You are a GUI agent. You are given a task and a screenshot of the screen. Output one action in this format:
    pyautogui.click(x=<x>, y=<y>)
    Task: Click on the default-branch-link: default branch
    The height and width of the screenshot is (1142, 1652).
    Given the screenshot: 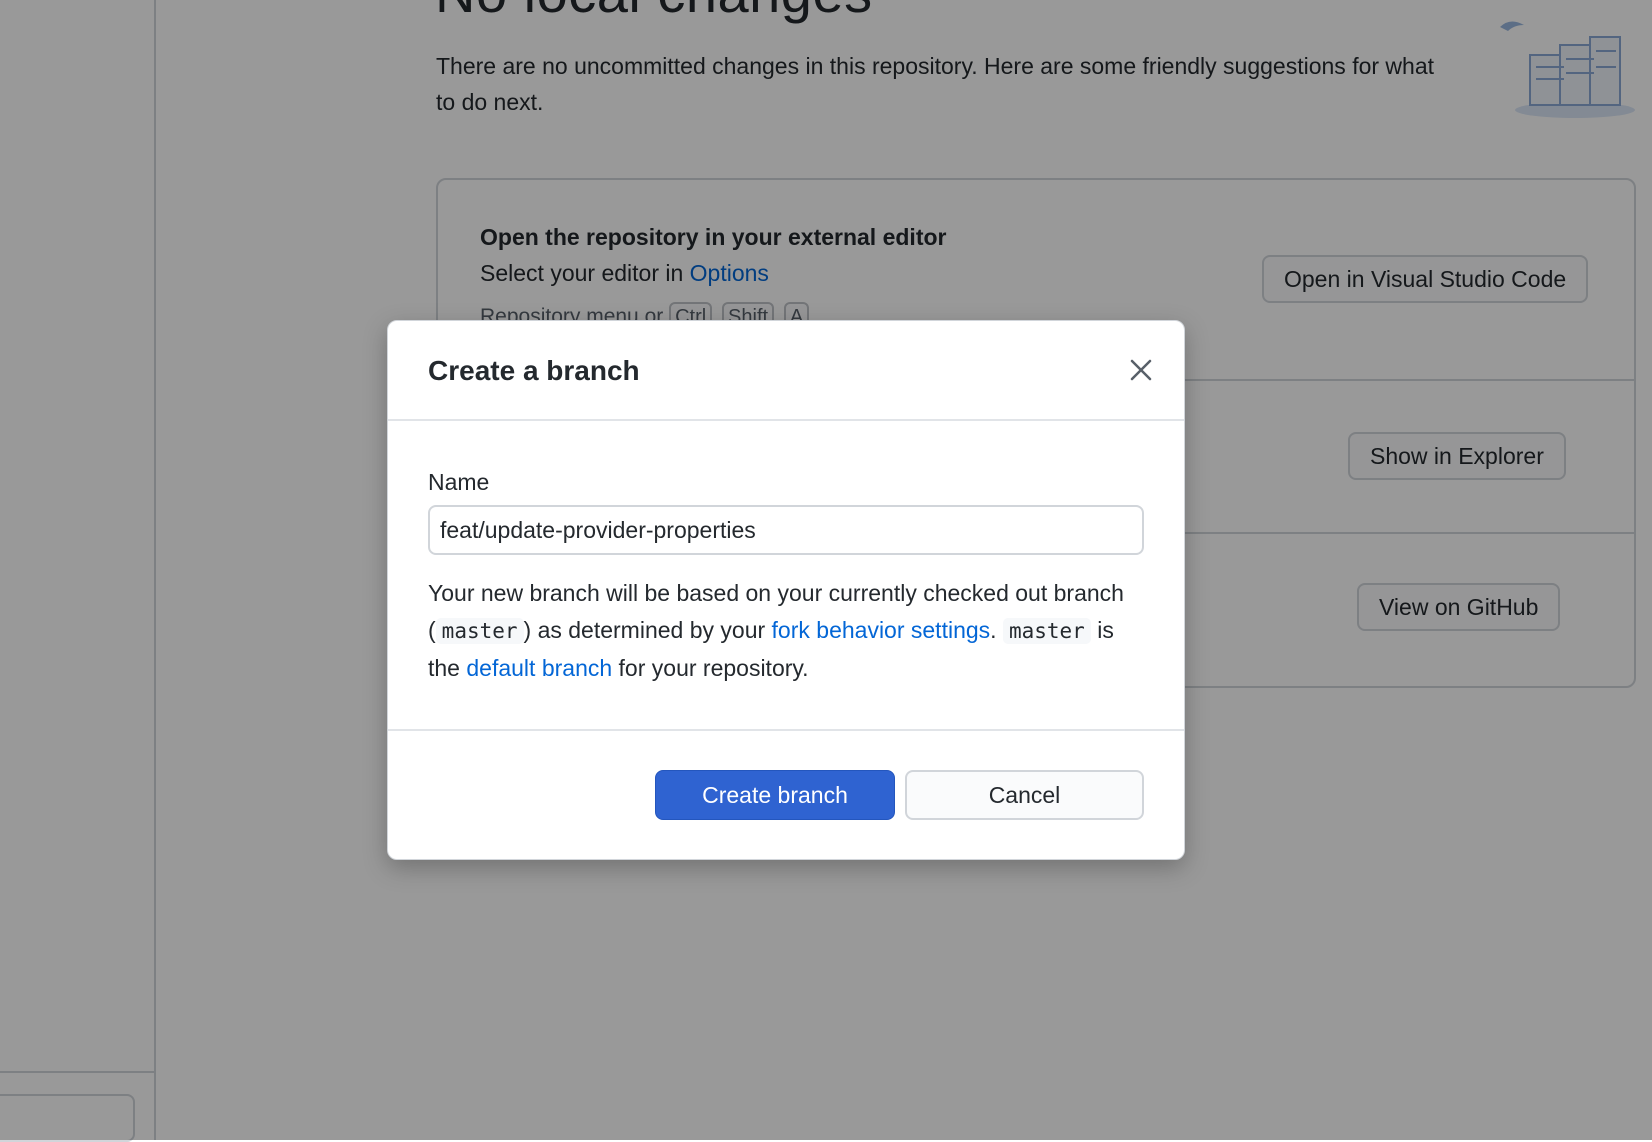 What is the action you would take?
    pyautogui.click(x=539, y=668)
    